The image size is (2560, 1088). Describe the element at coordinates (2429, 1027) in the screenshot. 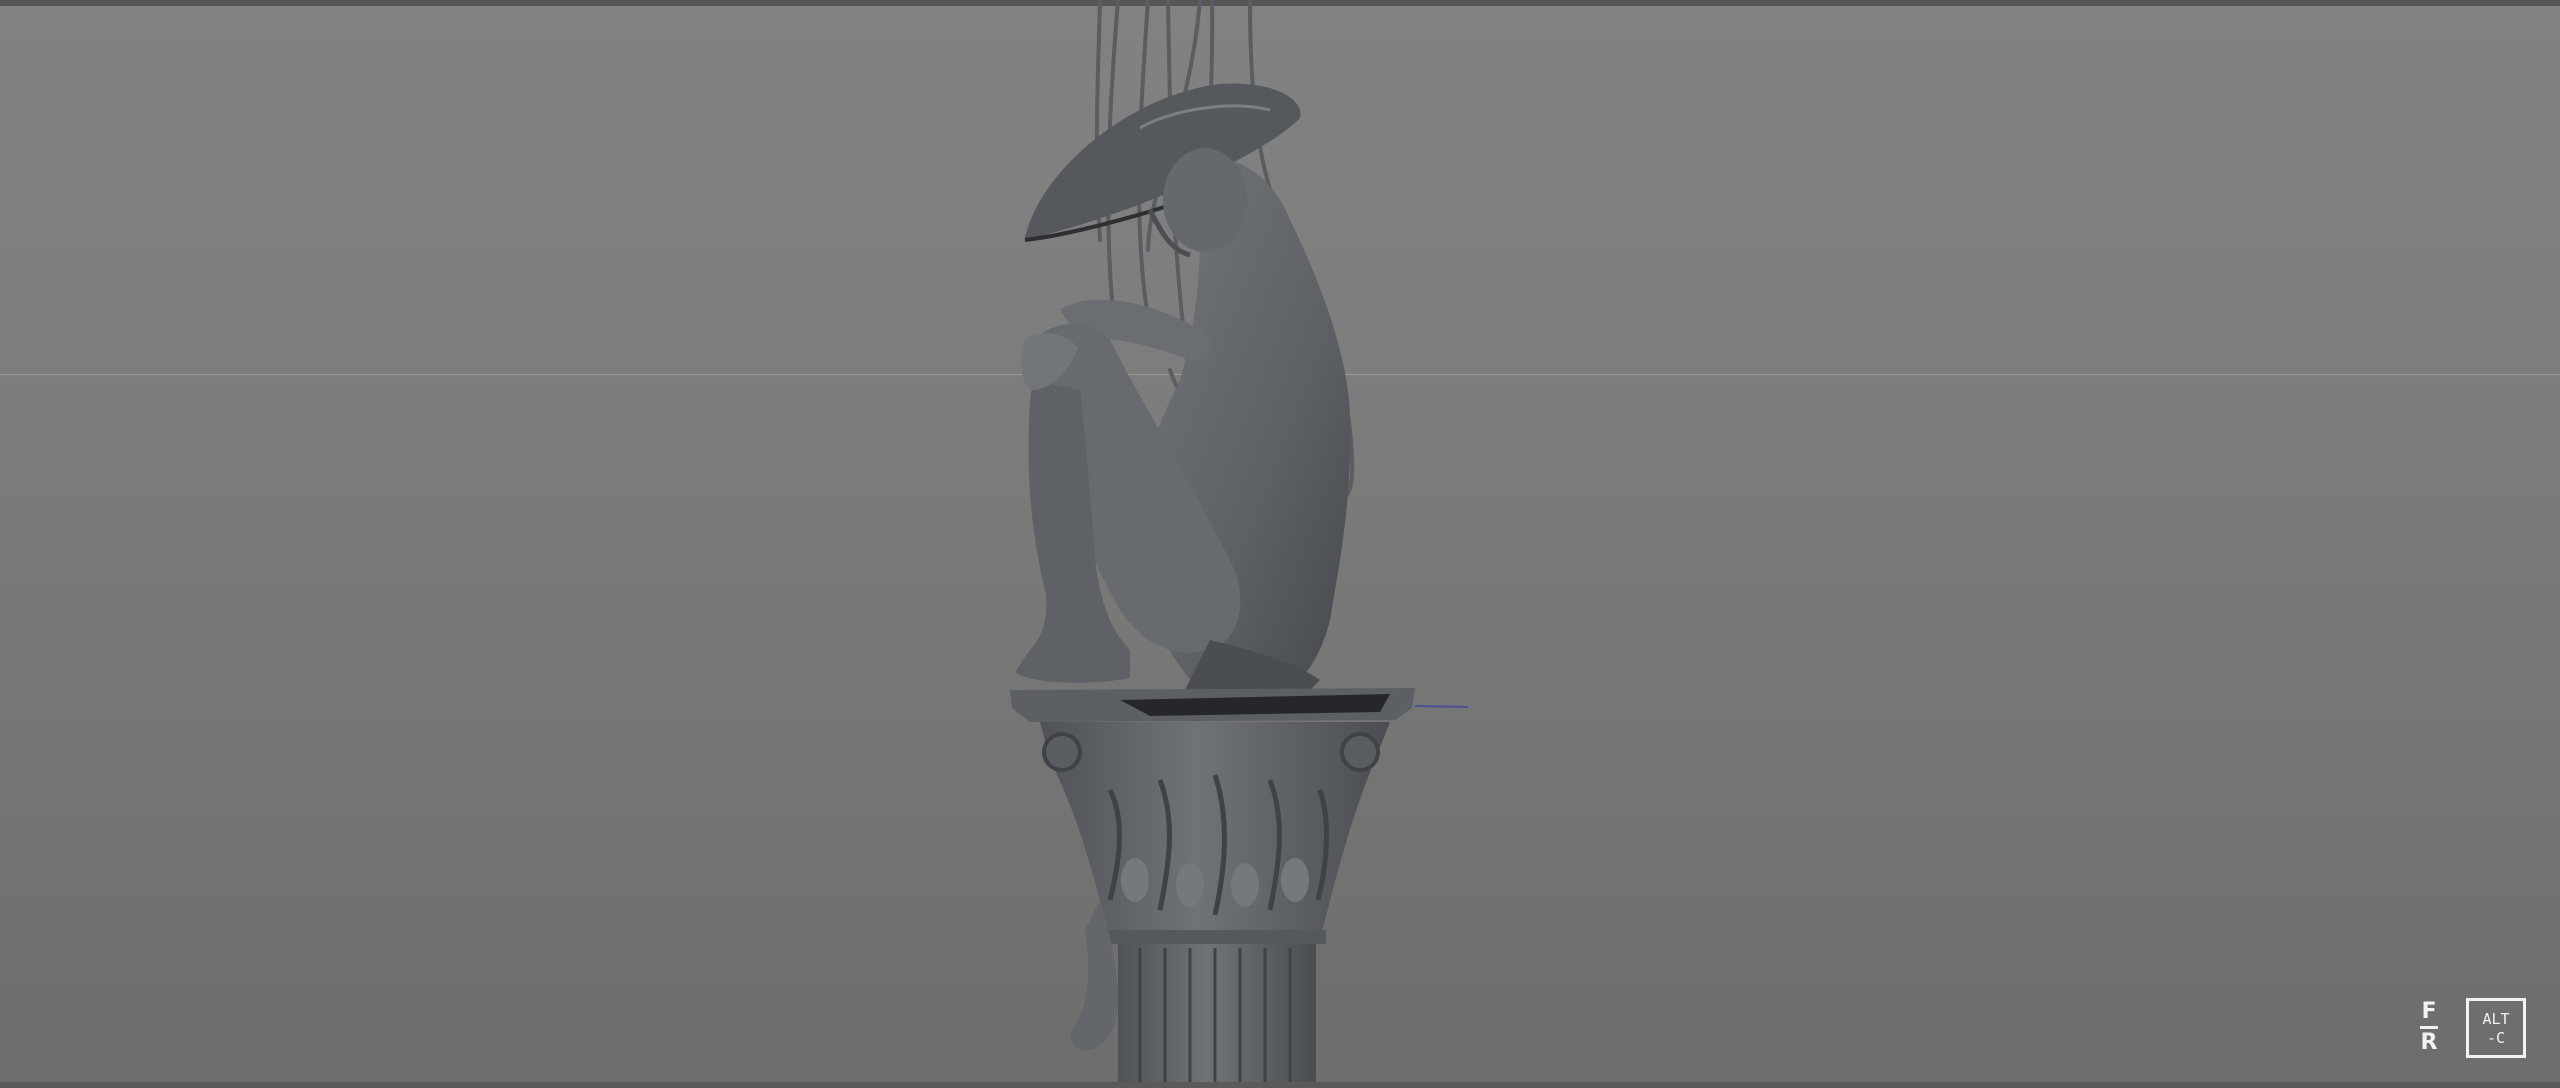

I see `fr-logo-separator` at that location.